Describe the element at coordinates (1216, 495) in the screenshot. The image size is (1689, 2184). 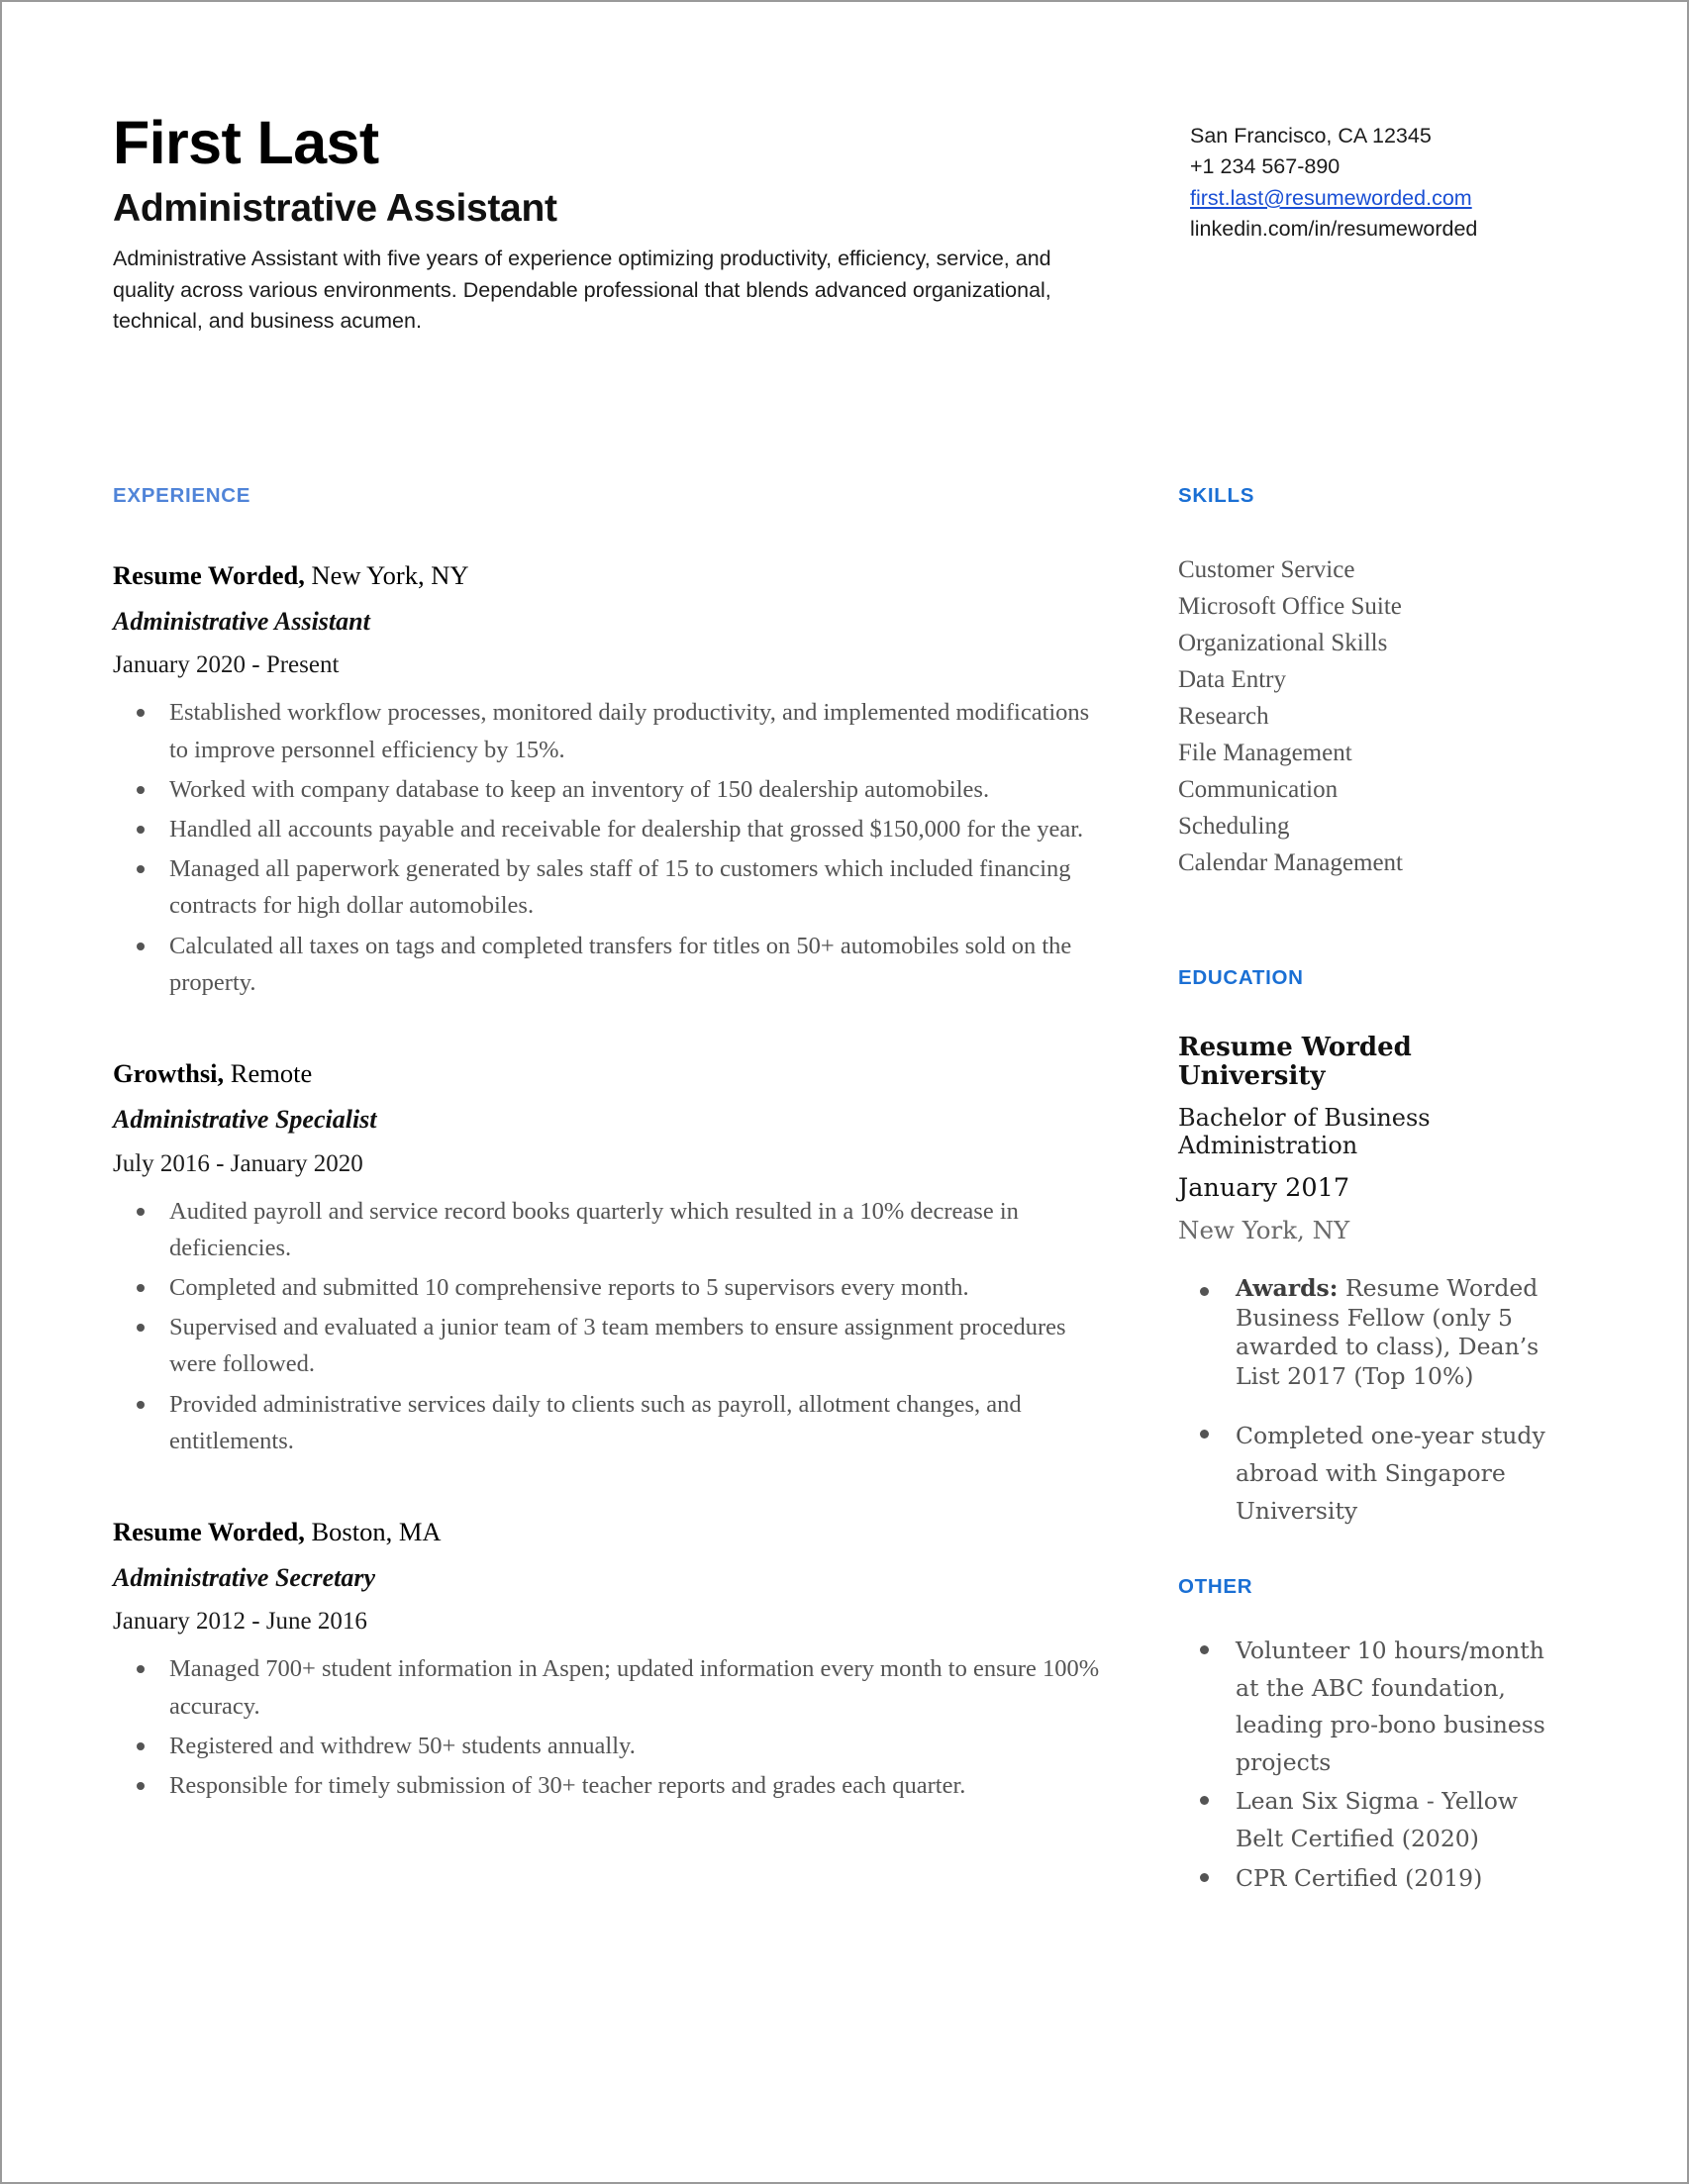
I see `section-header-skills: SKILLS` at that location.